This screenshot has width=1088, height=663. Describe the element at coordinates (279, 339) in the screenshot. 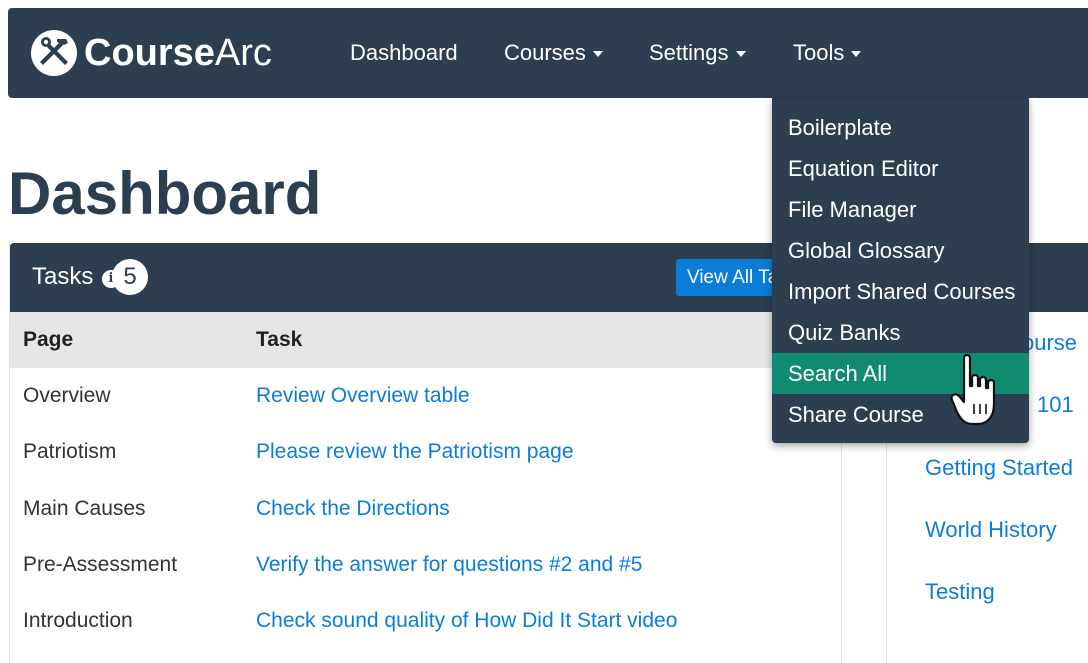

I see `column-header-task: Task` at that location.